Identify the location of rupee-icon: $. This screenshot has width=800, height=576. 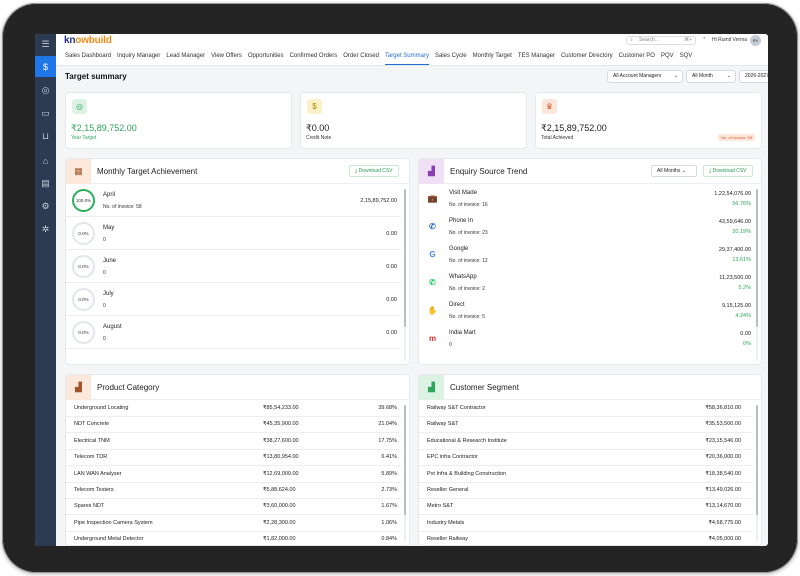
(45, 66).